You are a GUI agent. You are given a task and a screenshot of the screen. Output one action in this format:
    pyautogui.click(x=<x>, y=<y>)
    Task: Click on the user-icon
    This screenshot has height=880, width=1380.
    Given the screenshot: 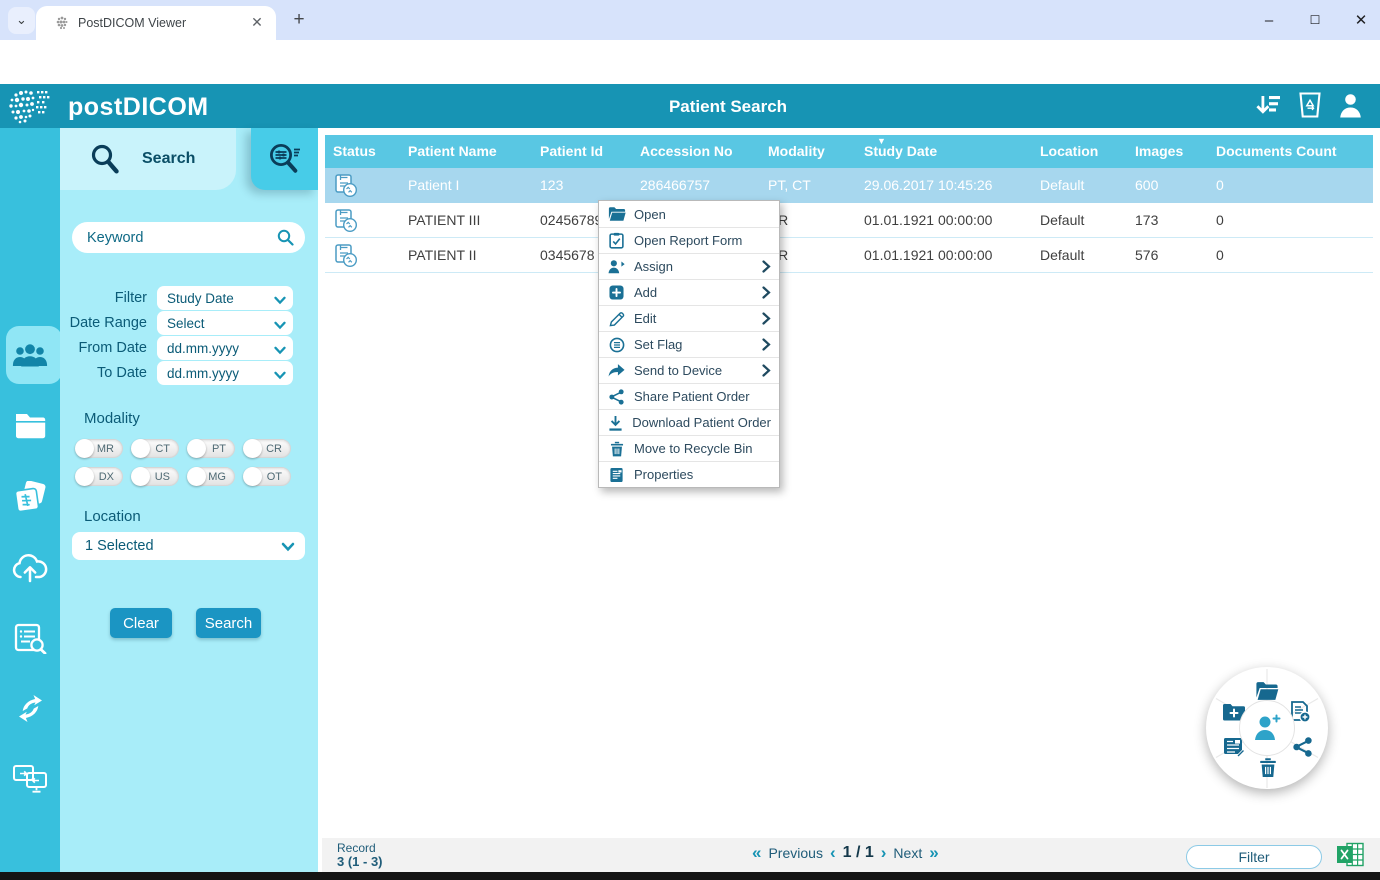 What is the action you would take?
    pyautogui.click(x=1350, y=108)
    